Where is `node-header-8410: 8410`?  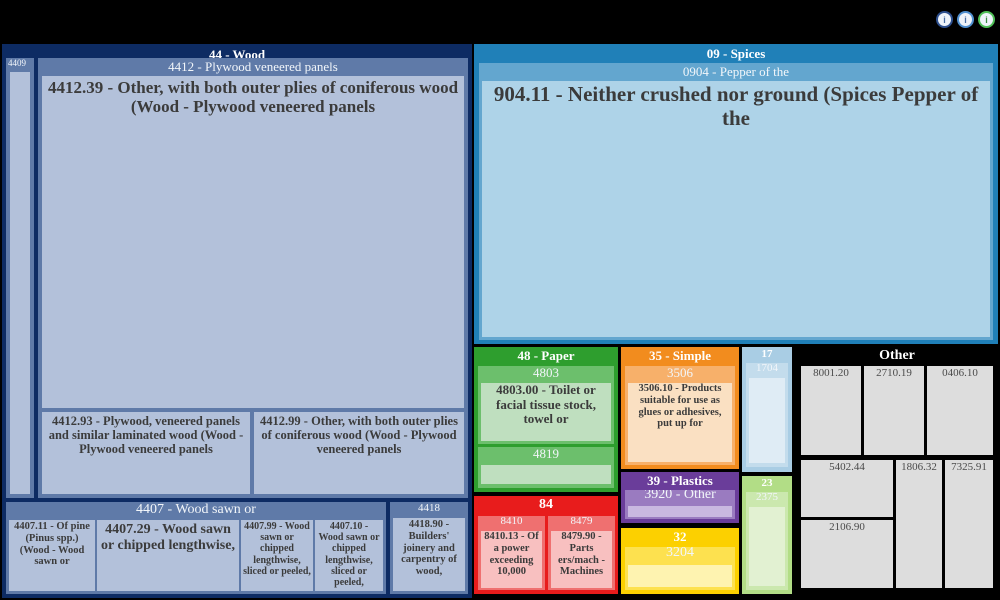
node-header-8410: 8410 is located at coordinates (511, 521).